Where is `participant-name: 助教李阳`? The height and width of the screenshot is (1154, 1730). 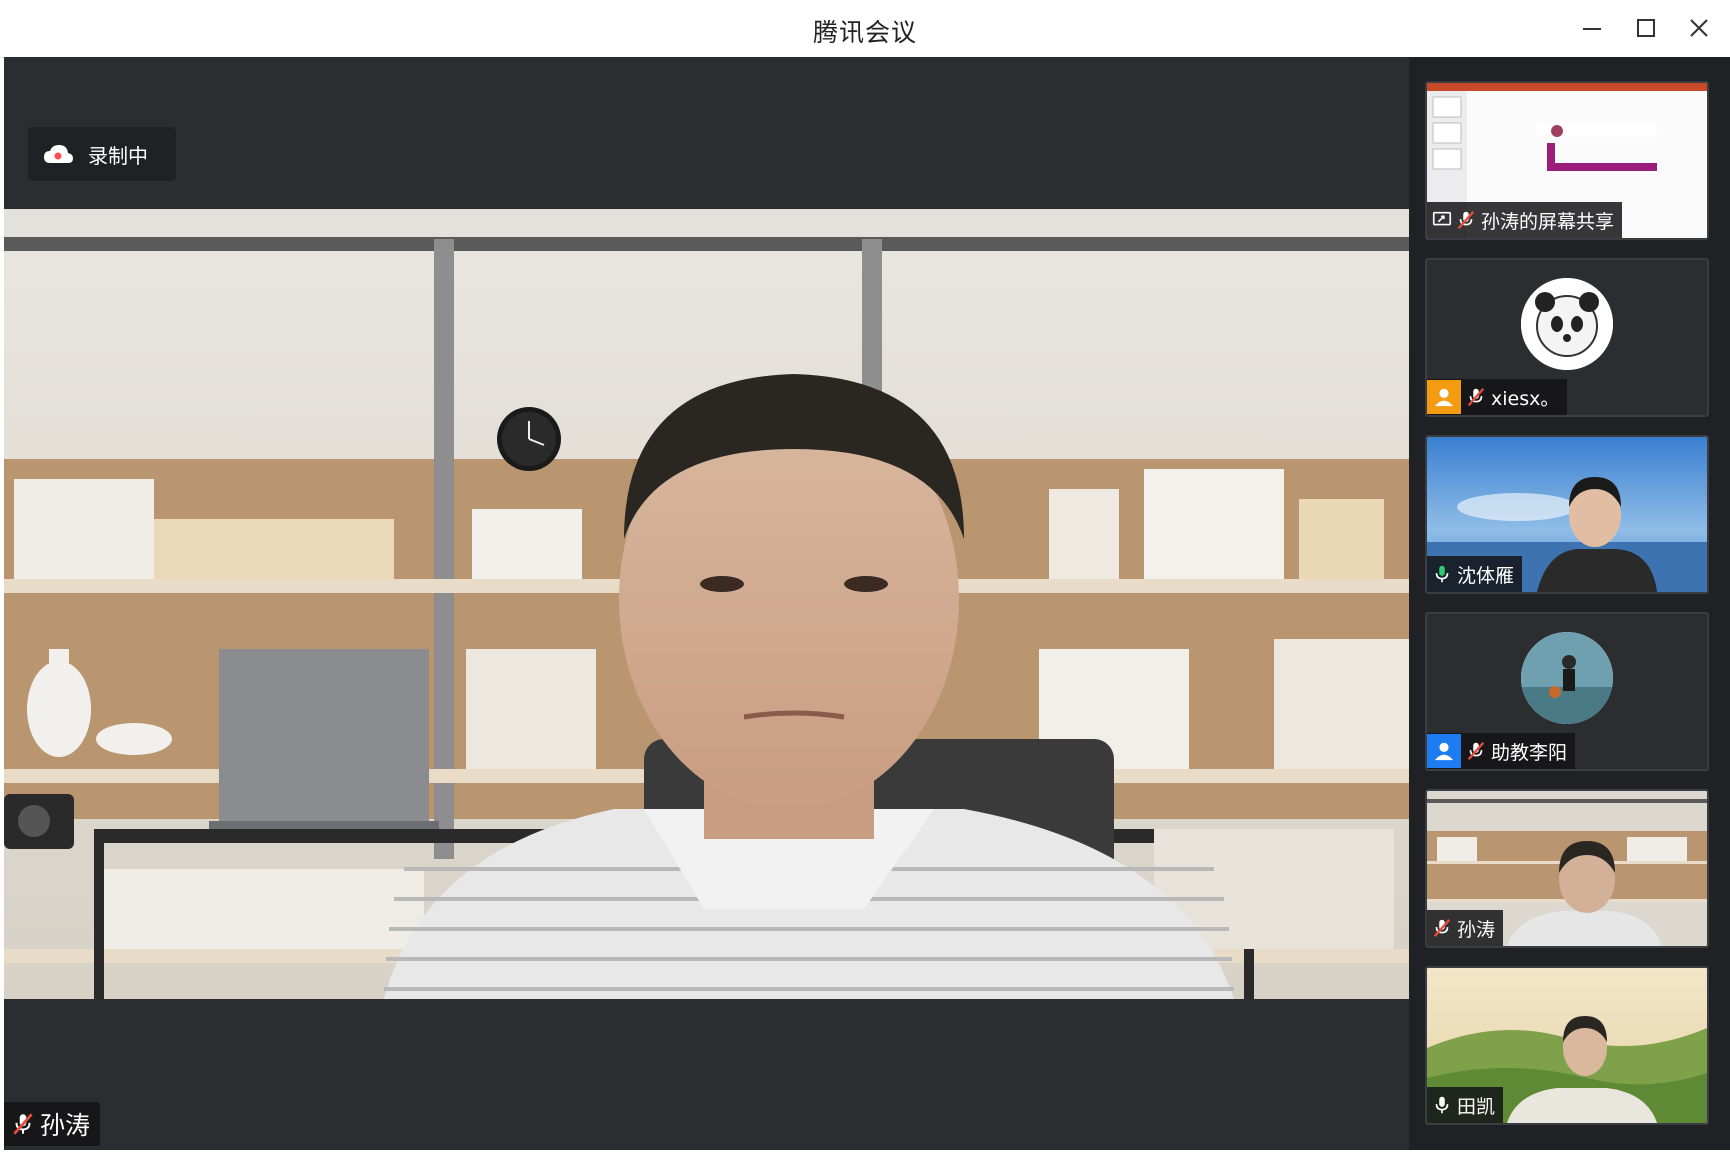
participant-name: 助教李阳 is located at coordinates (1529, 752).